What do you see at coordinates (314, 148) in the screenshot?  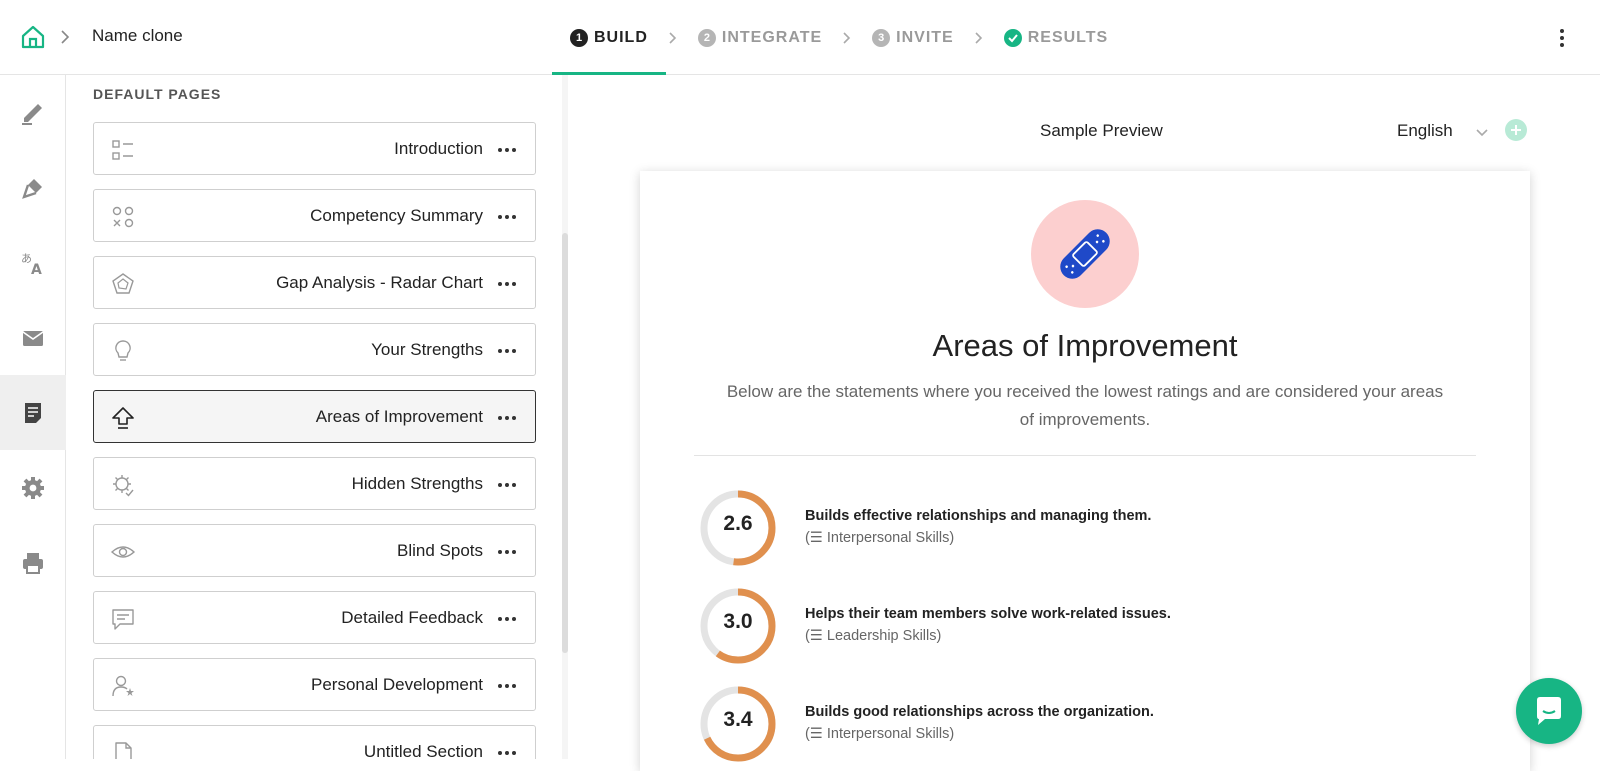 I see `page-item-introduction: Introduction` at bounding box center [314, 148].